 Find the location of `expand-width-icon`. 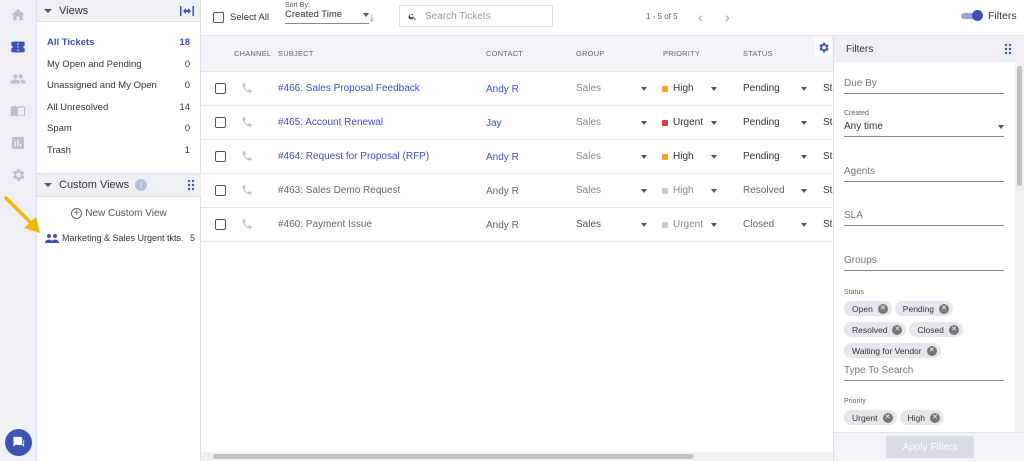

expand-width-icon is located at coordinates (187, 10).